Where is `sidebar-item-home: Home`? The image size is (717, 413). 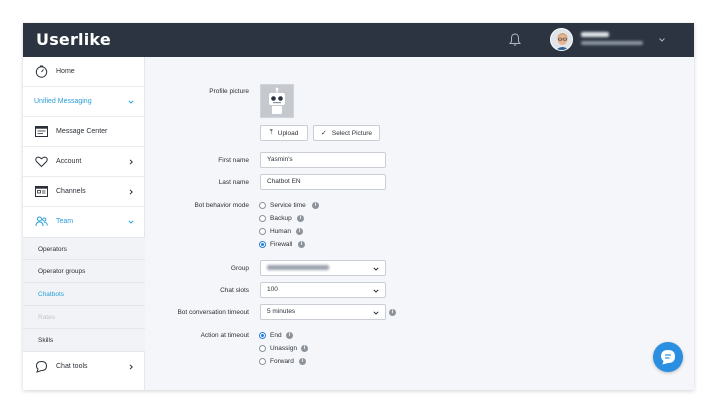
sidebar-item-home: Home is located at coordinates (84, 72).